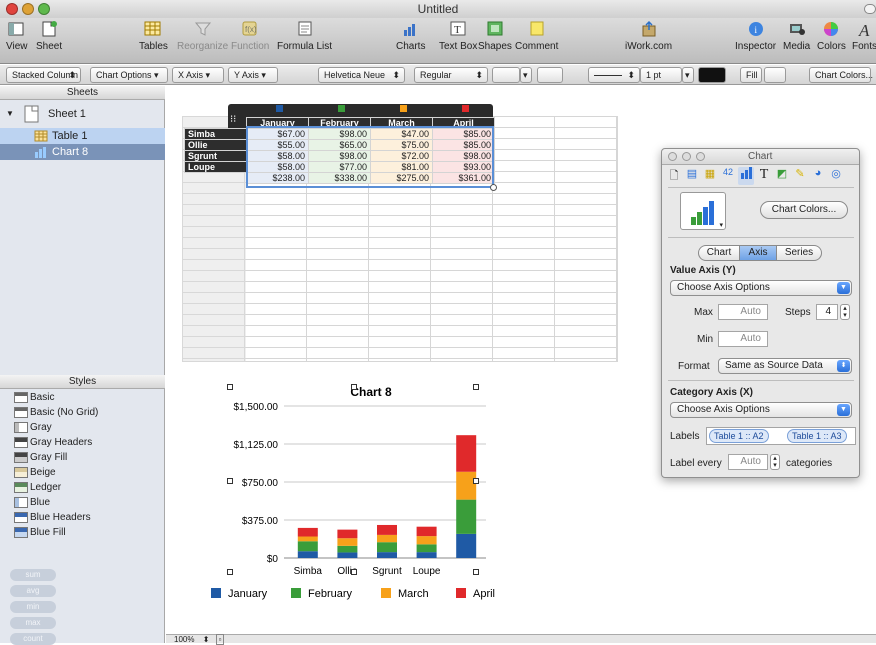  Describe the element at coordinates (692, 176) in the screenshot. I see `layout-icon: ▤` at that location.